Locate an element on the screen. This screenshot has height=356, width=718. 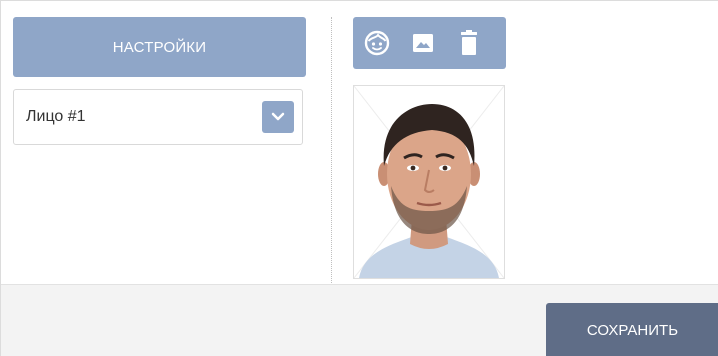
left-panel: НАСТРОЙКИ Лицо #1 is located at coordinates (160, 81).